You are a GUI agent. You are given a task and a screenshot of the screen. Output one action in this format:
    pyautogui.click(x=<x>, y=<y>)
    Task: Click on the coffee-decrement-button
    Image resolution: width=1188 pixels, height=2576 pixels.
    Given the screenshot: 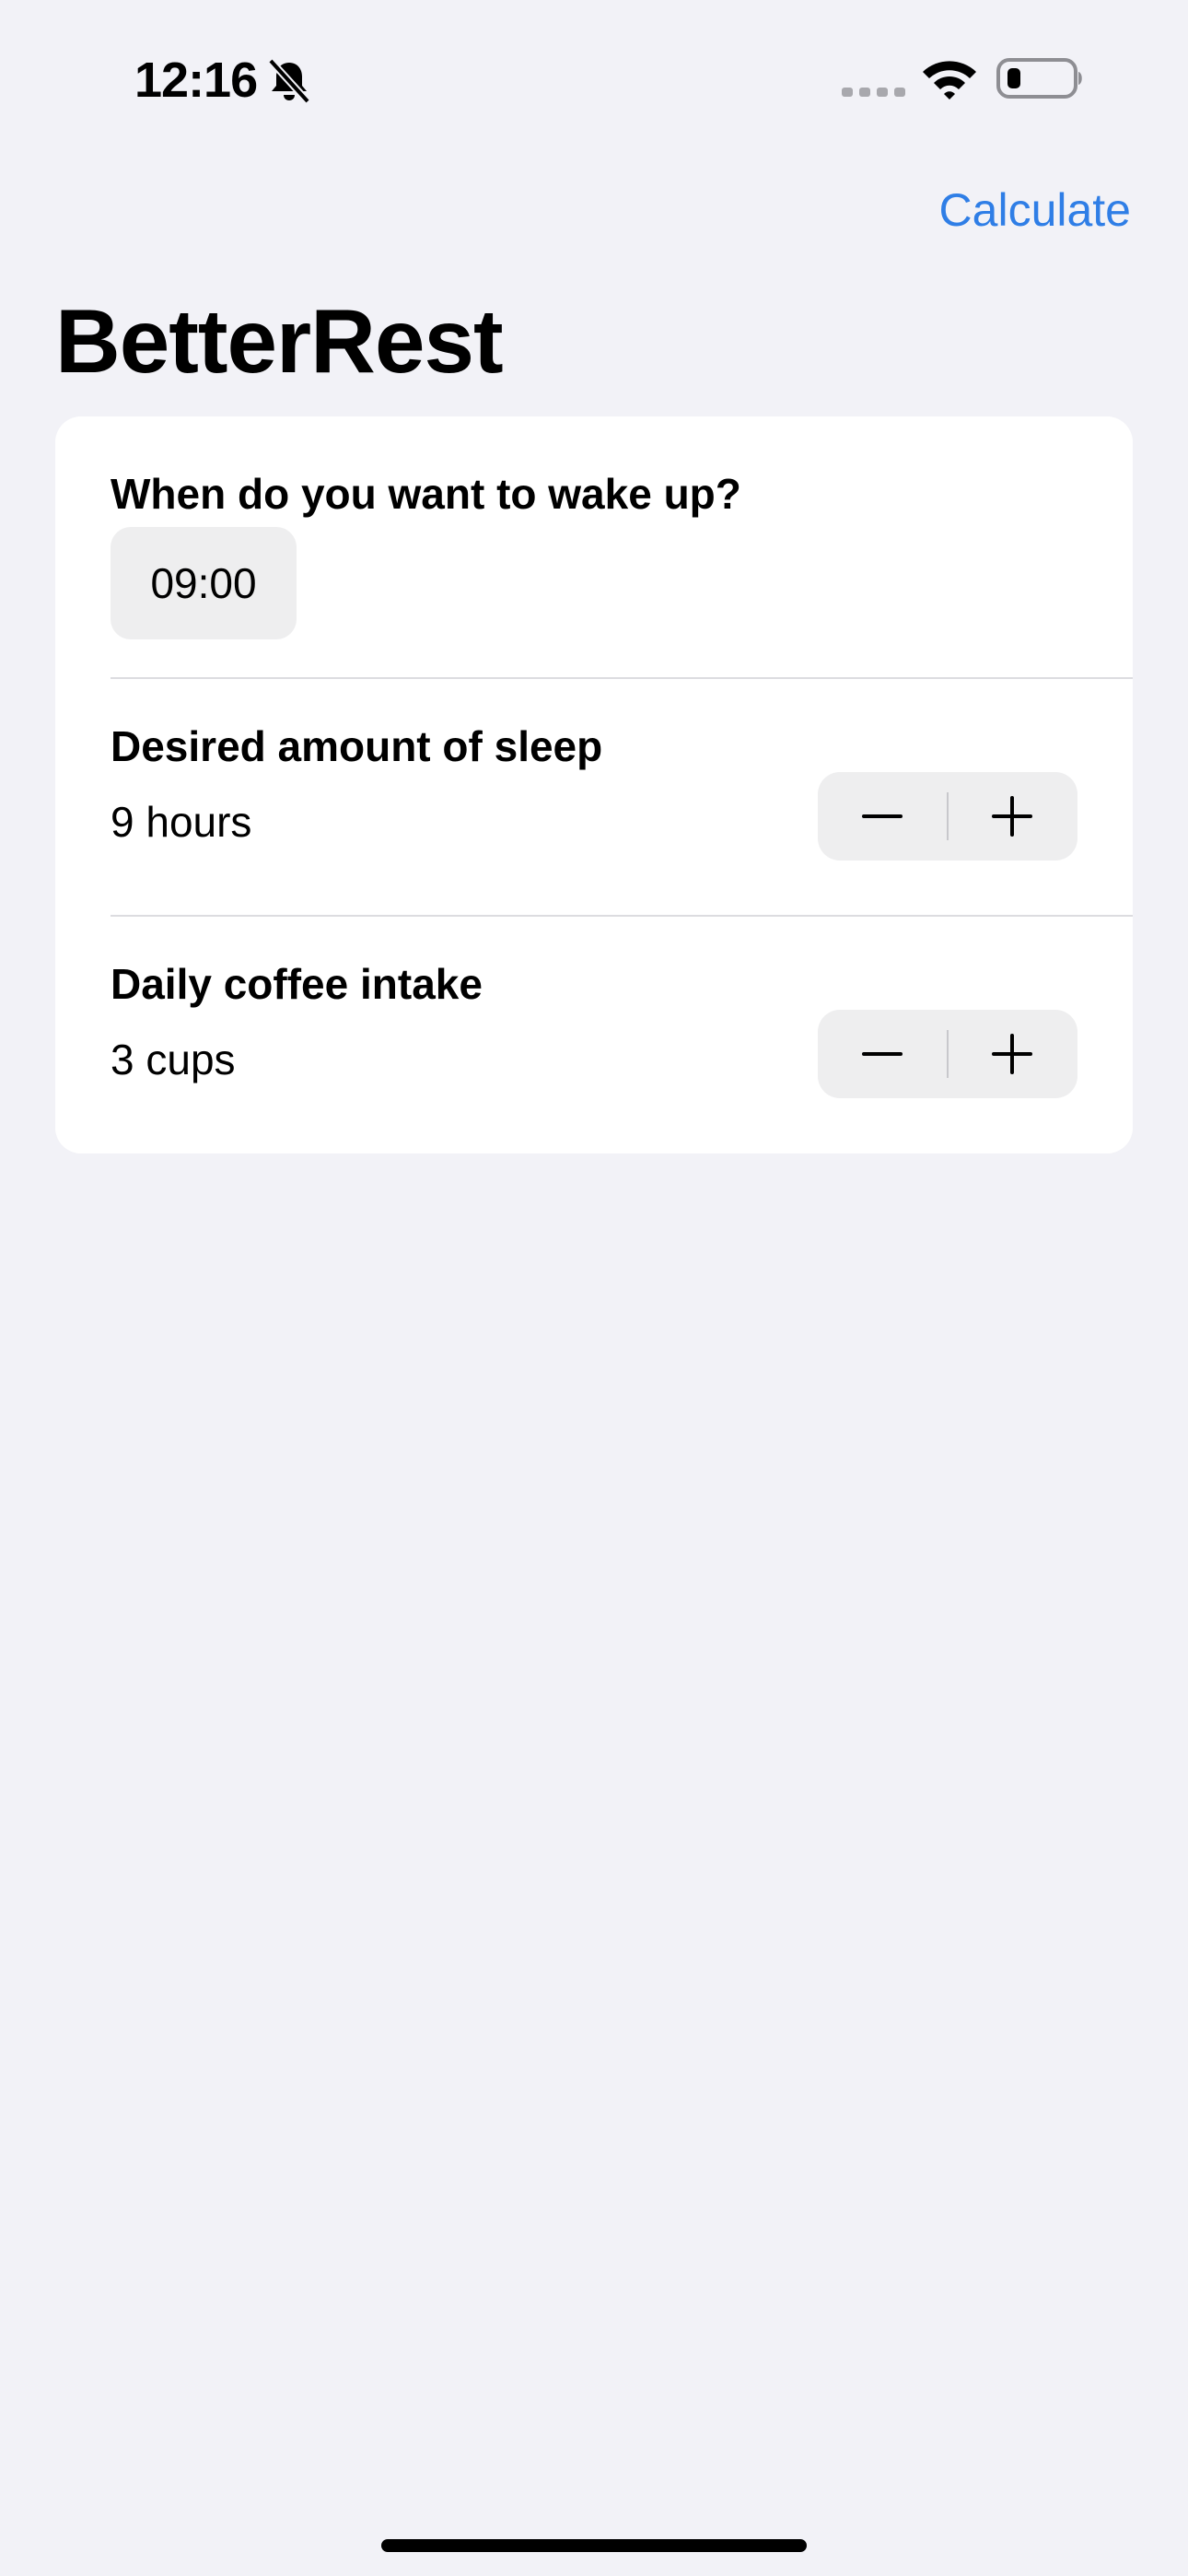 What is the action you would take?
    pyautogui.click(x=883, y=1054)
    